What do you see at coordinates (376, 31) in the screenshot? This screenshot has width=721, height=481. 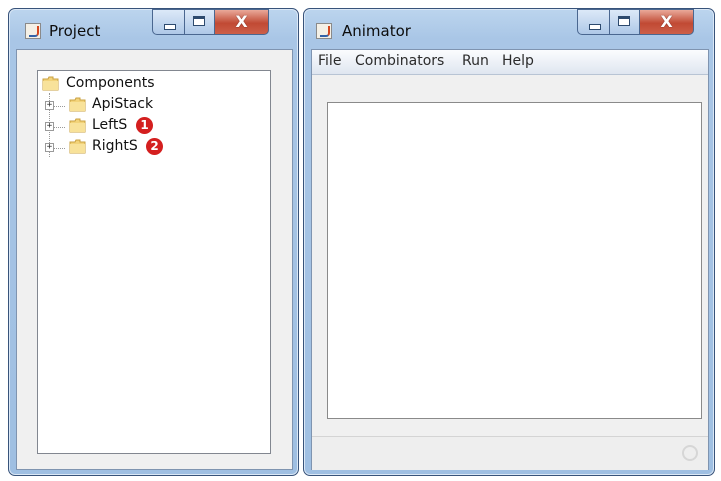 I see `animator-window-title: Animator` at bounding box center [376, 31].